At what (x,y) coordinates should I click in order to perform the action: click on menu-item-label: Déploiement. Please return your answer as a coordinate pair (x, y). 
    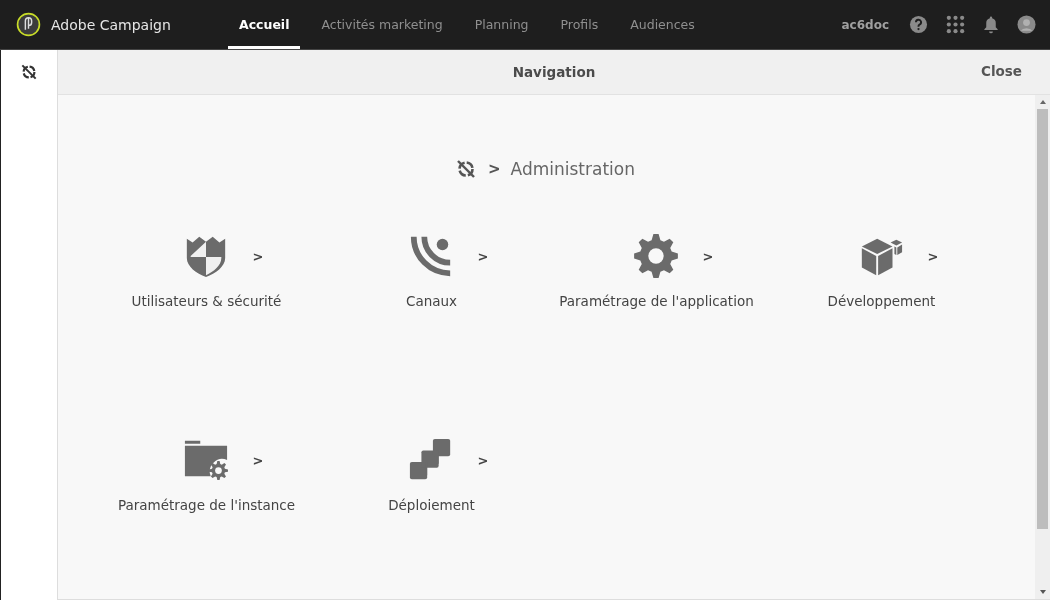
    Looking at the image, I should click on (431, 505).